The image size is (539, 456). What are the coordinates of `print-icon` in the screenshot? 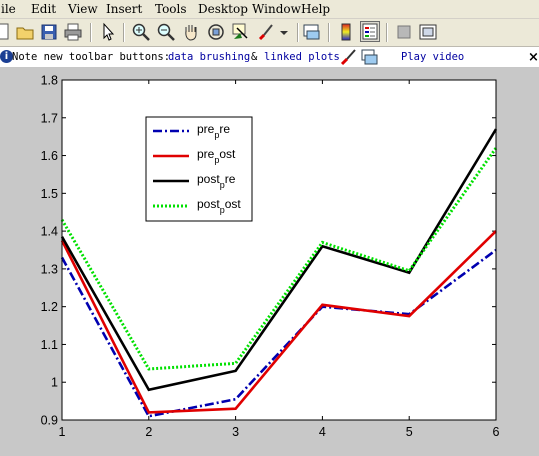 It's located at (73, 32).